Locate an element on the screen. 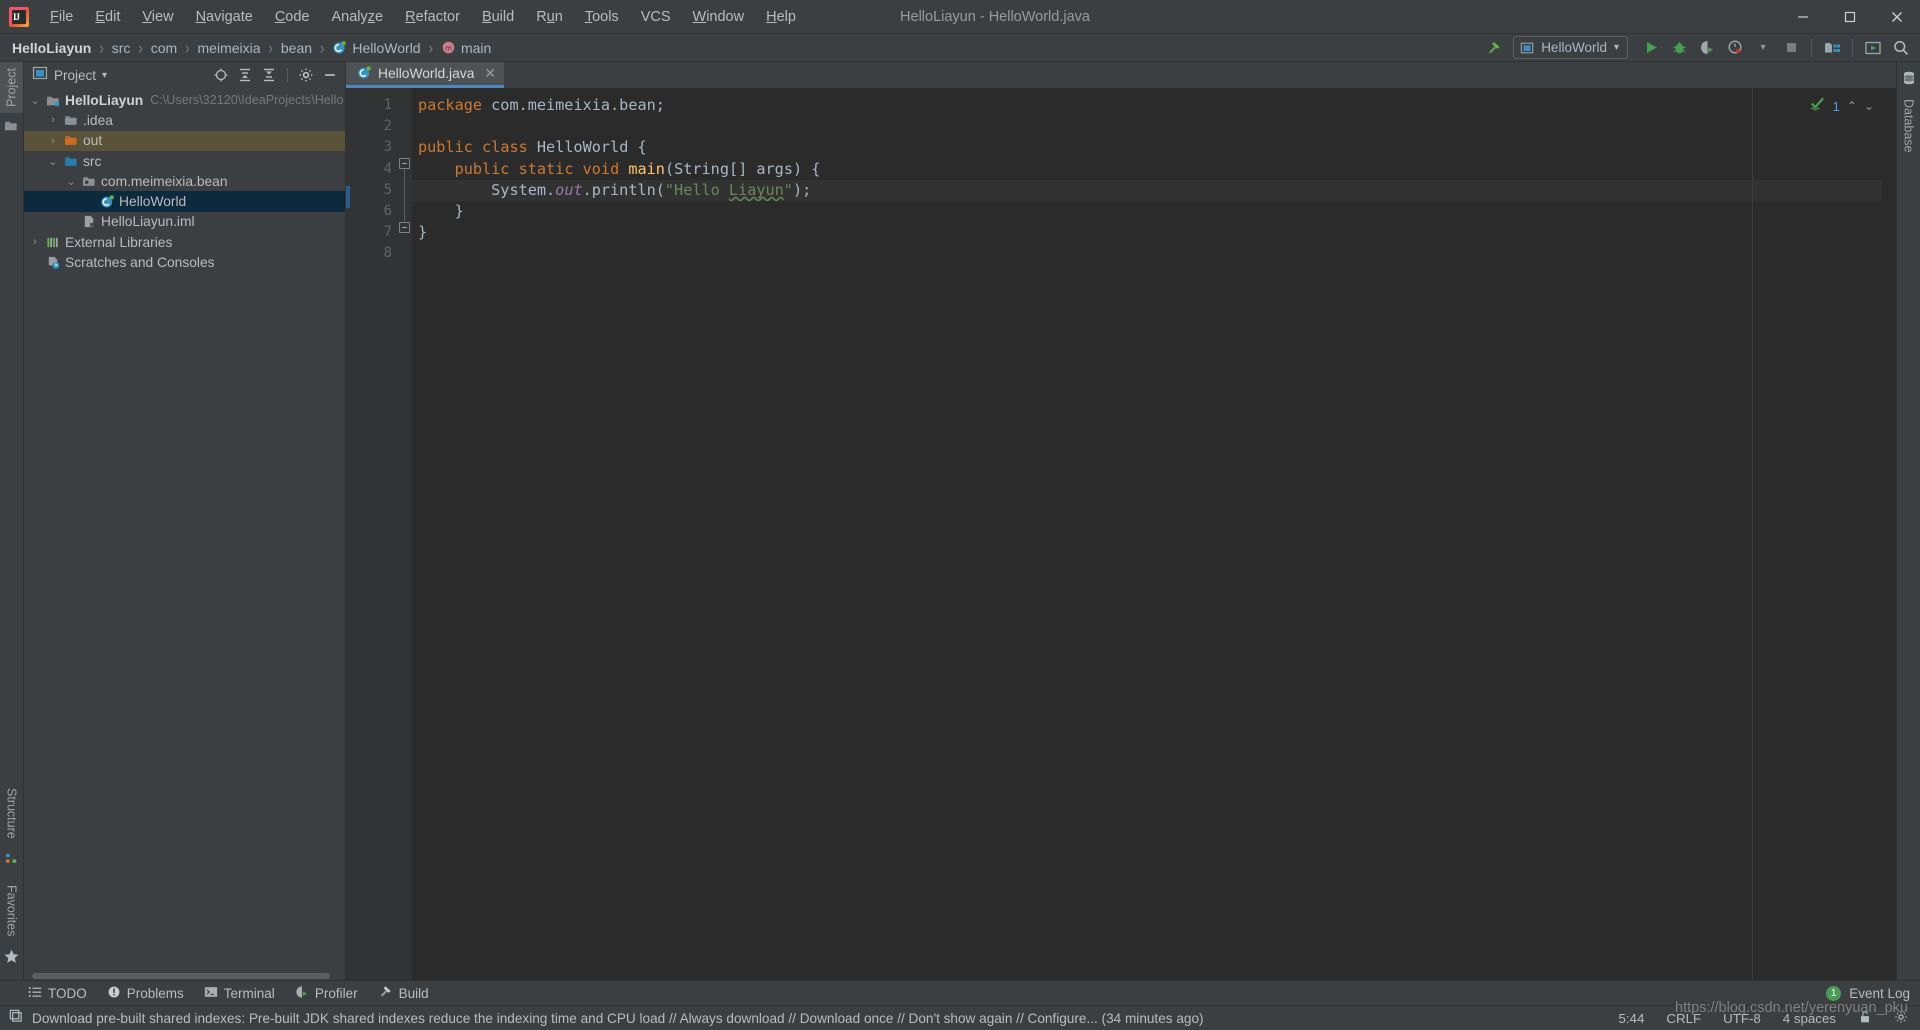 The image size is (1920, 1030). project-icon is located at coordinates (11, 125).